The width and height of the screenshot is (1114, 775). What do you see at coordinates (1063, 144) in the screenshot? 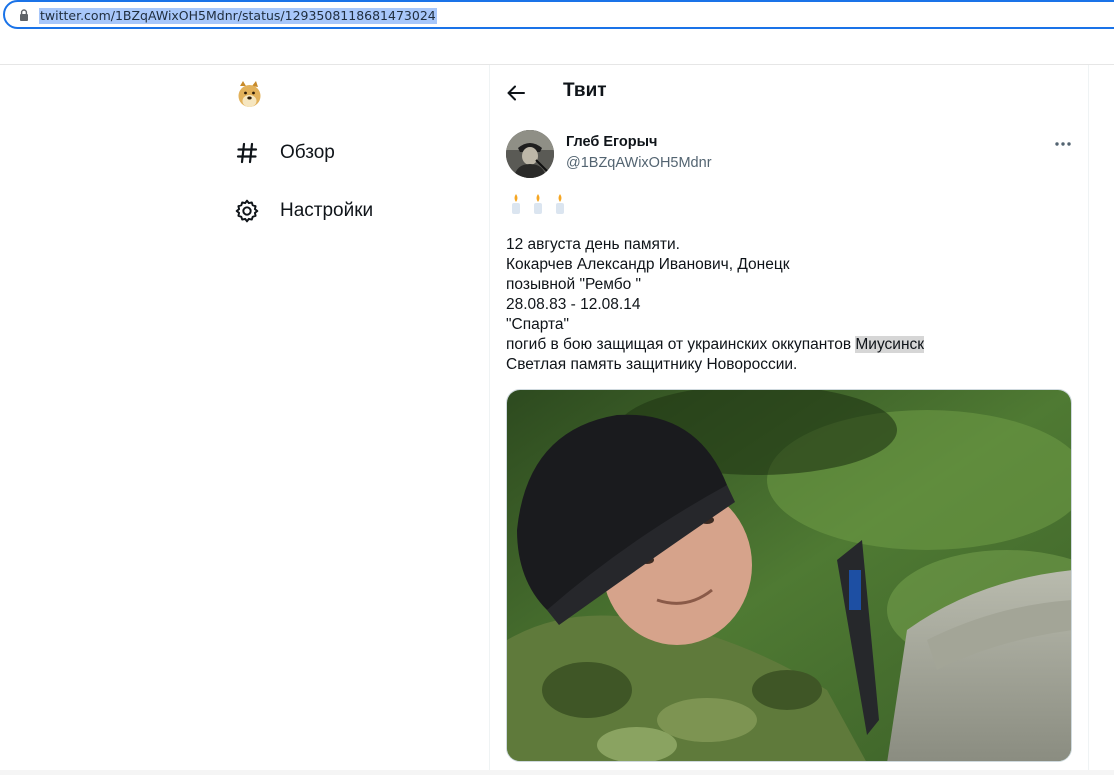
I see `more-options-icon` at bounding box center [1063, 144].